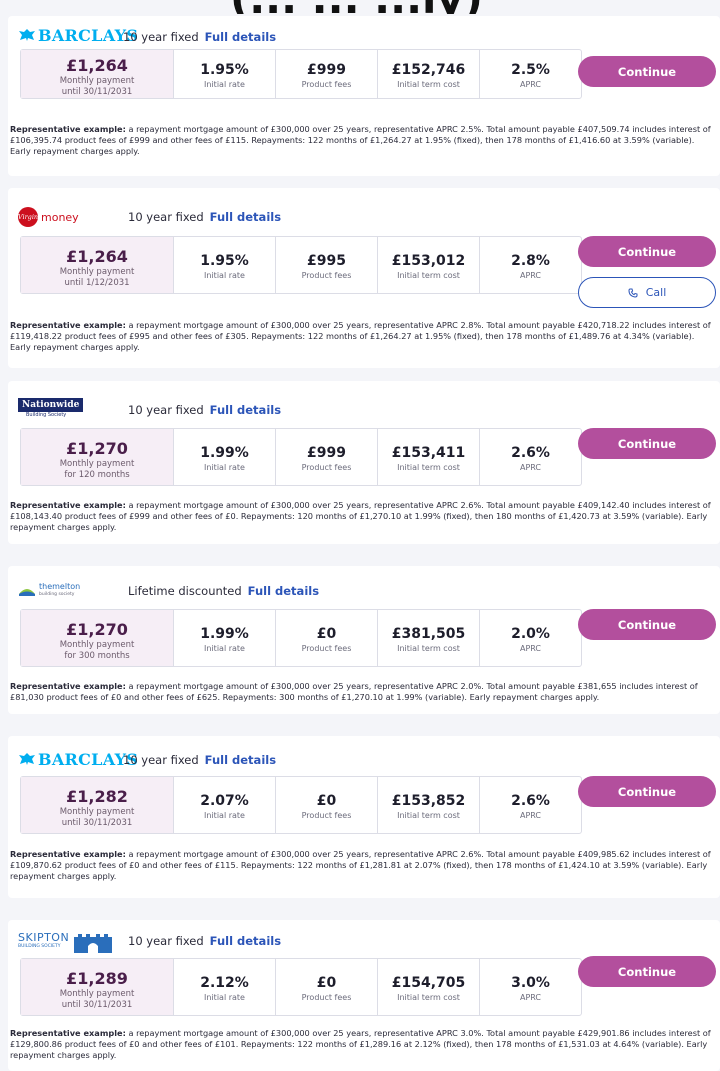 This screenshot has width=720, height=1071. Describe the element at coordinates (97, 265) in the screenshot. I see `monthly-payment: £1,264 Monthly payment until 1/12/2031` at that location.